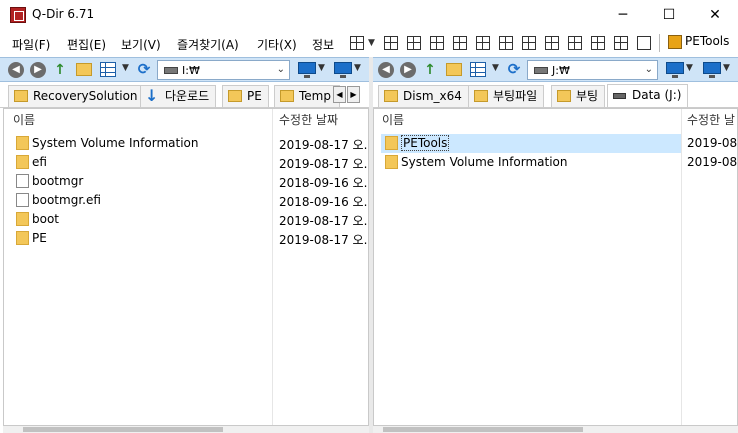 This screenshot has height=433, width=738. What do you see at coordinates (575, 43) in the screenshot?
I see `layout-9-icon` at bounding box center [575, 43].